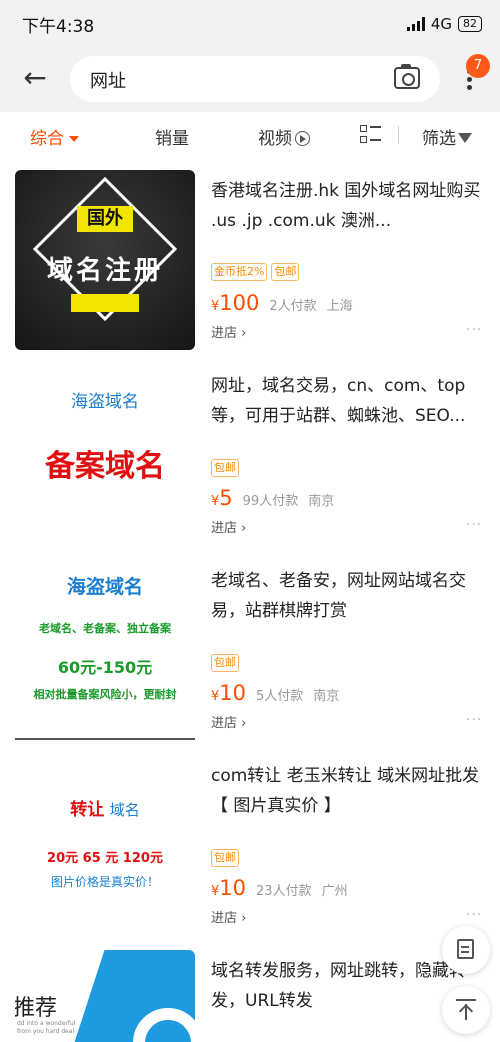 This screenshot has height=1042, width=500. I want to click on funnel-icon, so click(465, 138).